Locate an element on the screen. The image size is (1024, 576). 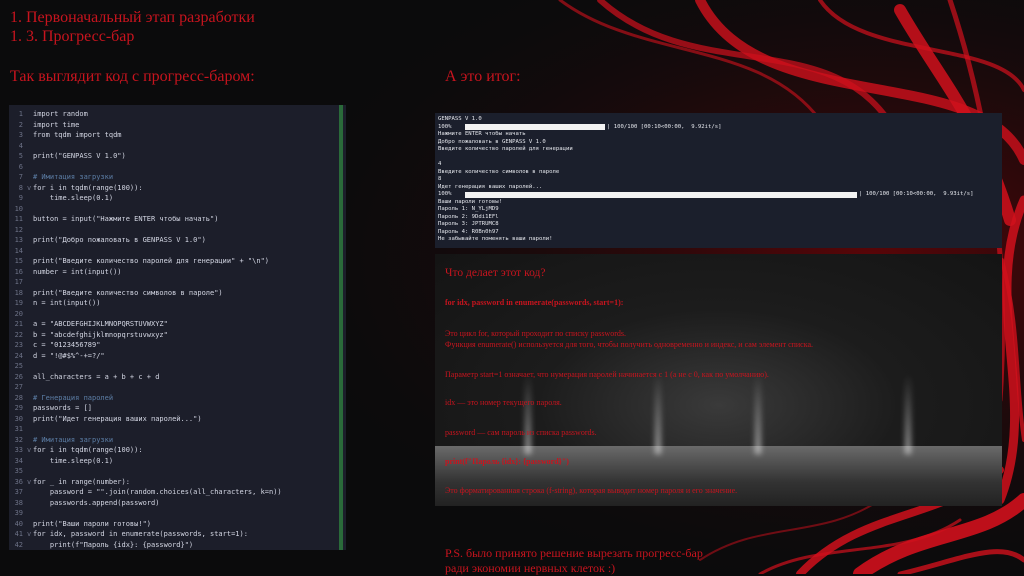
line-number: 38 is located at coordinates (18, 502).